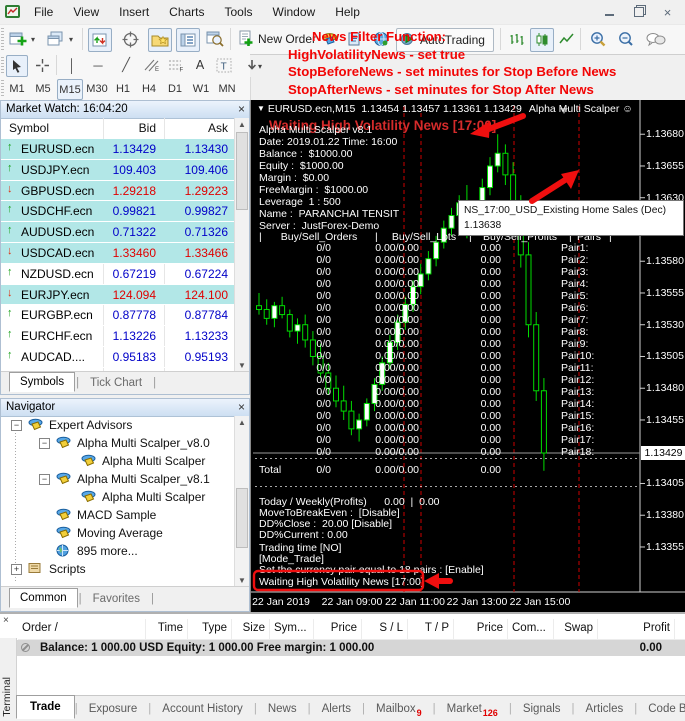  I want to click on profiles-caret-icon: ▾, so click(71, 39).